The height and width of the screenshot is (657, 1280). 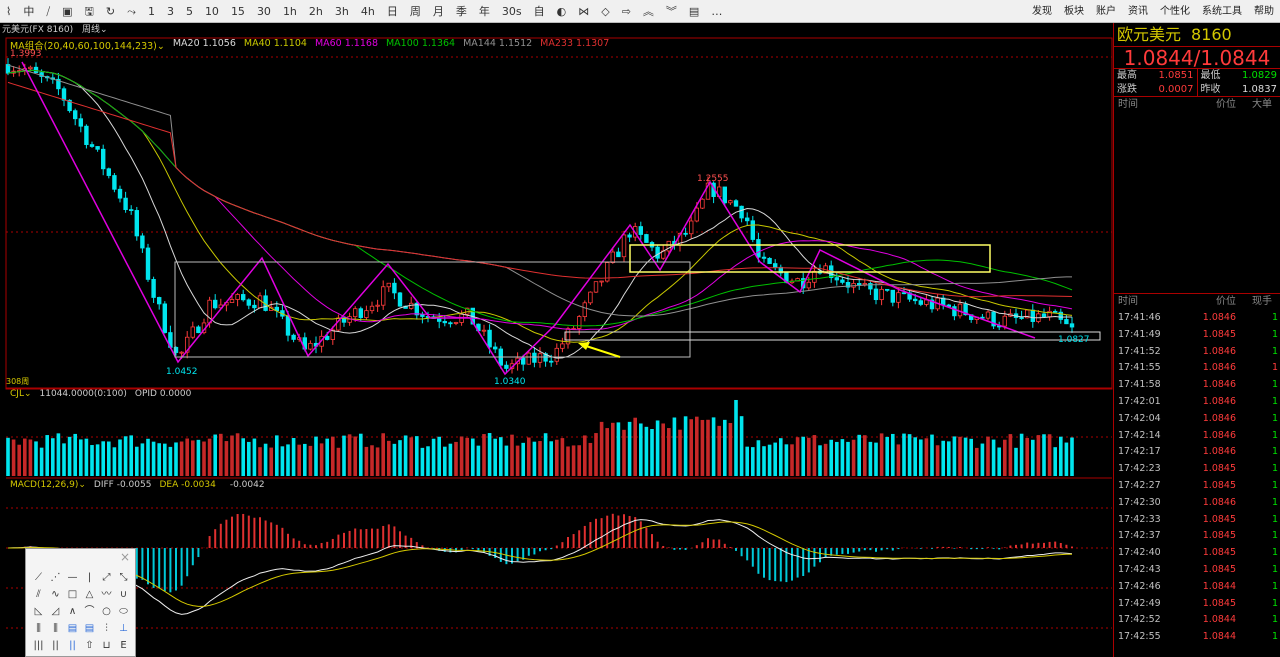 I want to click on toolbar-button: 1, so click(x=151, y=11).